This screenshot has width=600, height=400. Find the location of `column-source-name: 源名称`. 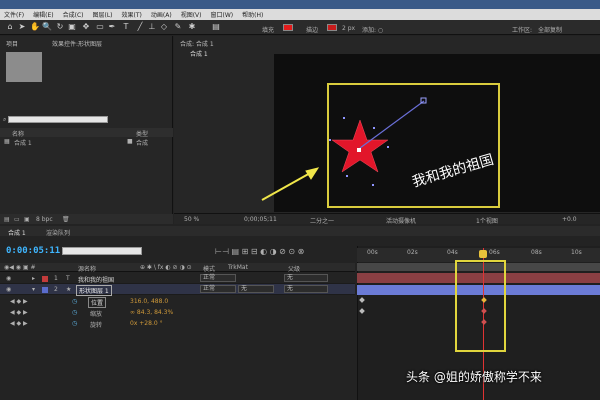

column-source-name: 源名称 is located at coordinates (87, 268).